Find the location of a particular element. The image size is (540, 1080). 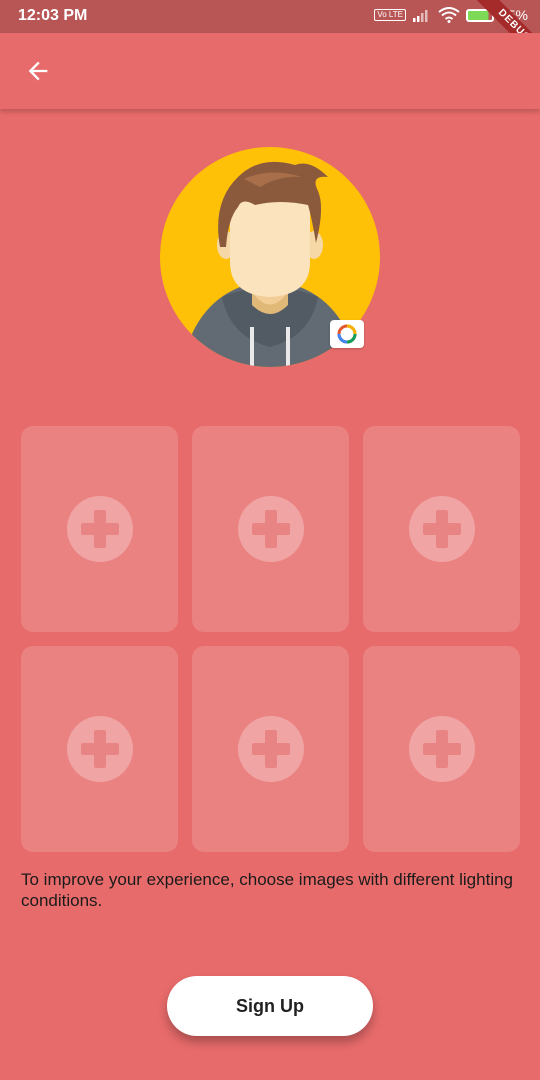

app-bar is located at coordinates (270, 71).